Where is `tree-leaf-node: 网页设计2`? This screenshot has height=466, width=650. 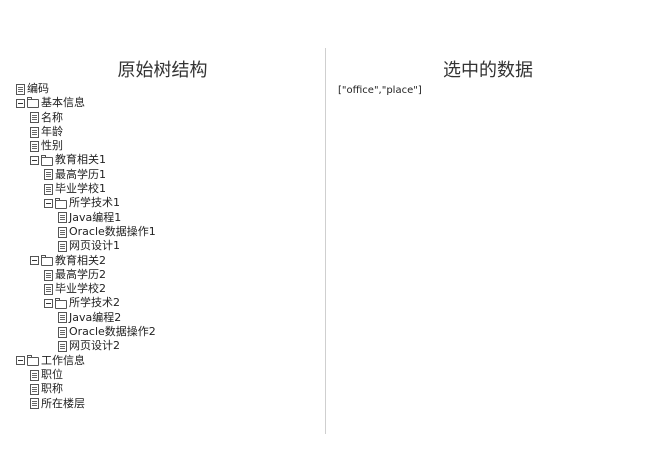
tree-leaf-node: 网页设计2 is located at coordinates (86, 346).